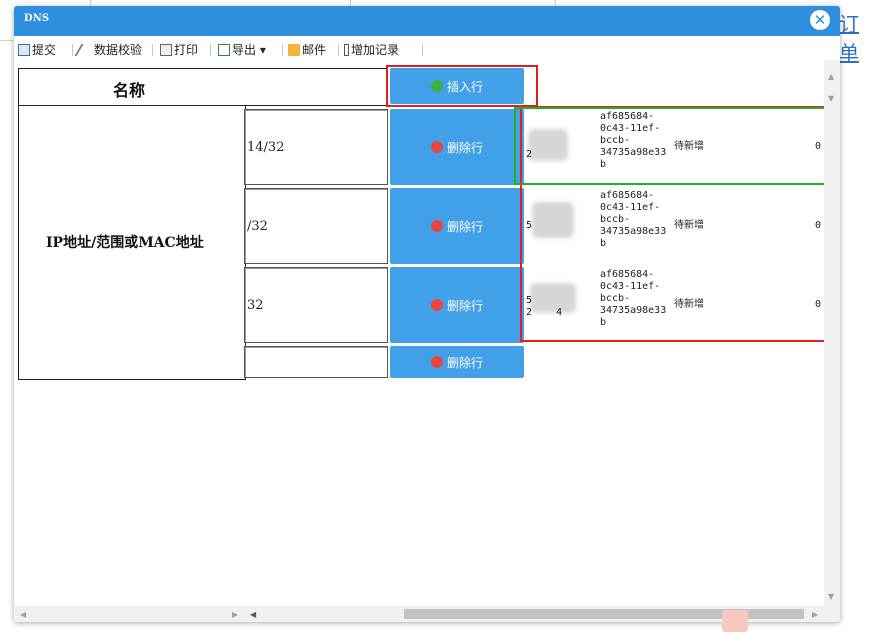  Describe the element at coordinates (818, 304) in the screenshot. I see `record-count-3: 0` at that location.